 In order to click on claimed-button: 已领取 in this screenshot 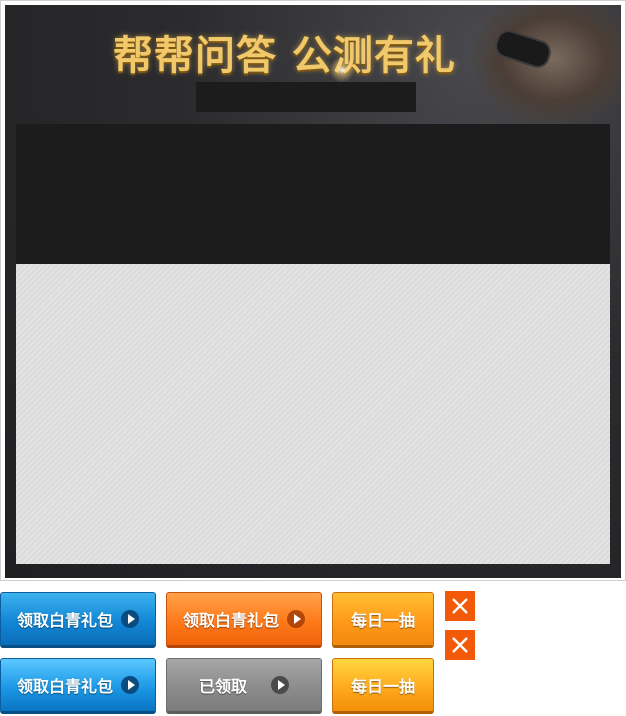, I will do `click(244, 686)`.